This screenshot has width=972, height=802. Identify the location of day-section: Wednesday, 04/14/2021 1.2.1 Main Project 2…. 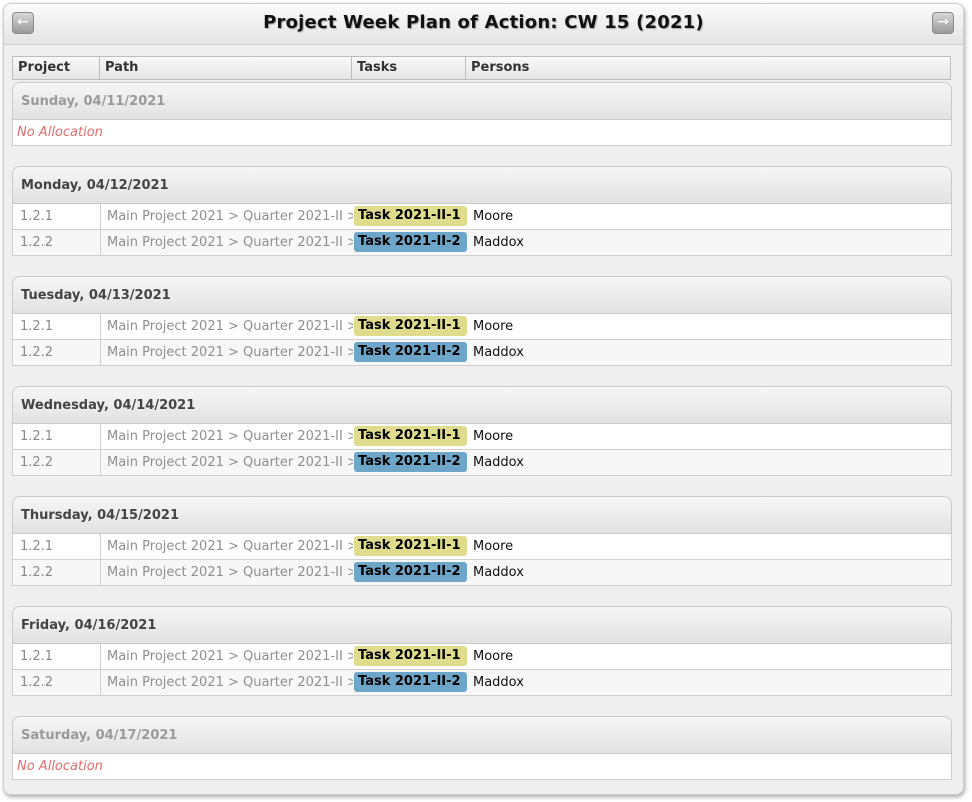
(482, 431).